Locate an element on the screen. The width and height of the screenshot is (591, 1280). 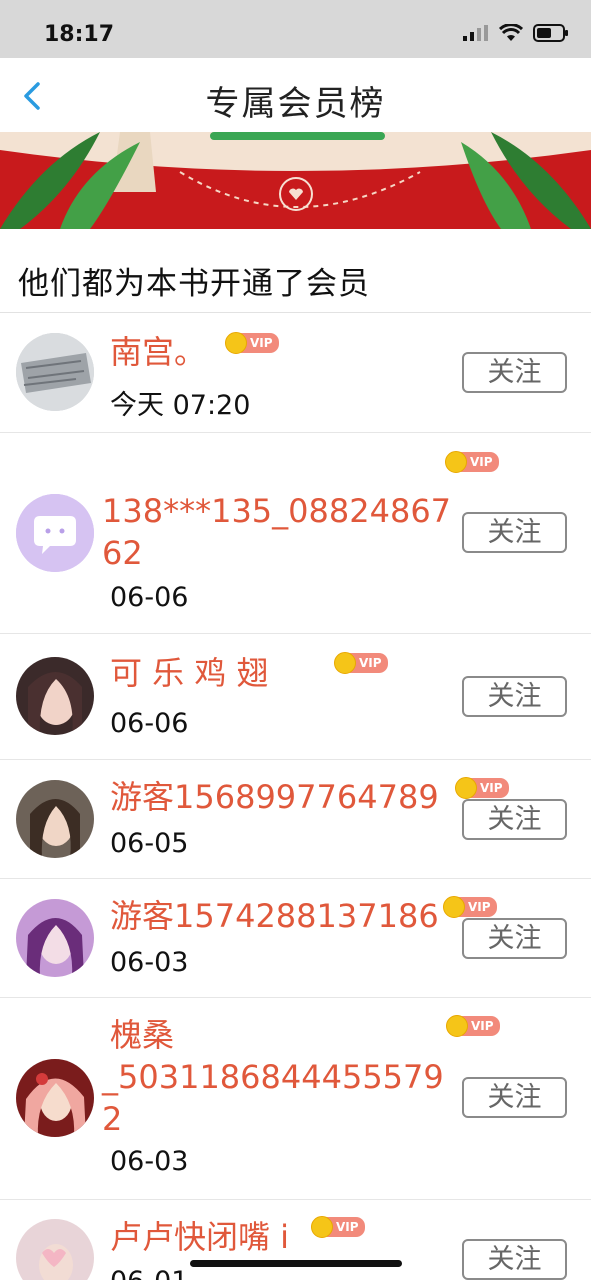
member-row: 南宫。 VIP 今天 07:20 关注 is located at coordinates (295, 373).